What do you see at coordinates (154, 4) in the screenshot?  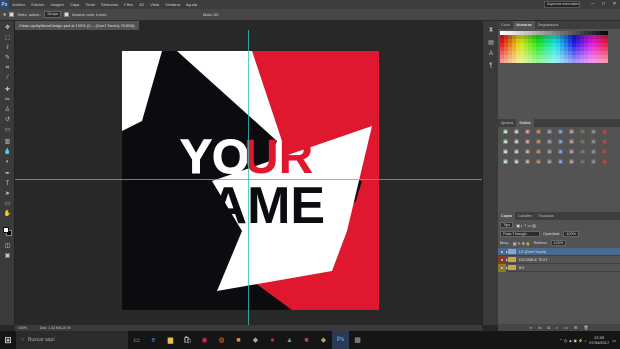 I see `menu-vista: Vista` at bounding box center [154, 4].